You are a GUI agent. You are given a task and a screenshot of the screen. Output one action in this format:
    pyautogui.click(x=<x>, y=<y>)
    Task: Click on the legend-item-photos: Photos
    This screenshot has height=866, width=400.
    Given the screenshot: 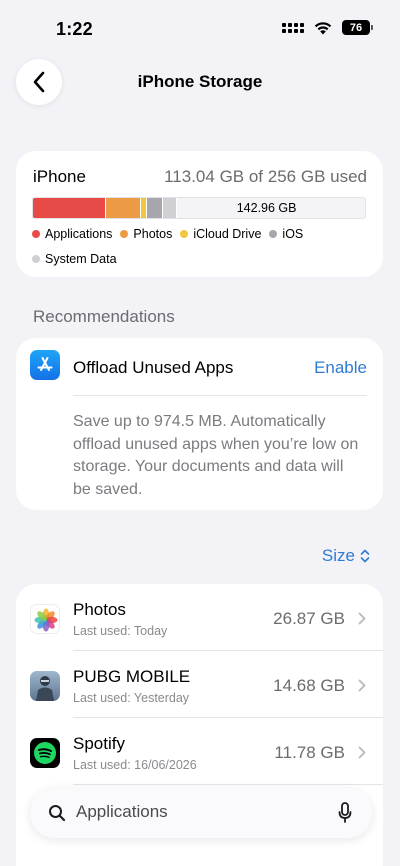 What is the action you would take?
    pyautogui.click(x=146, y=233)
    